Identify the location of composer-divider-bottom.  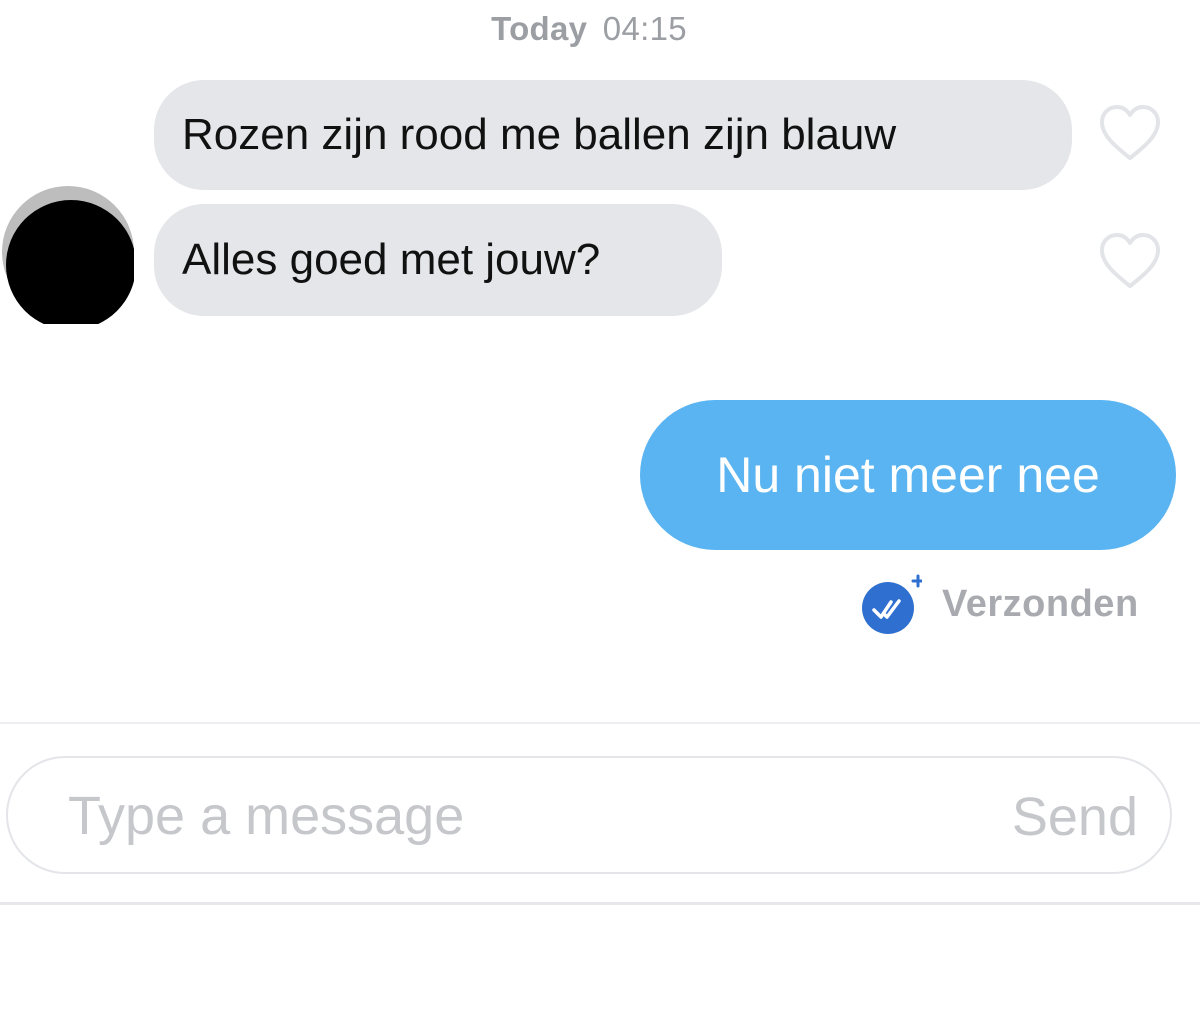
(600, 903).